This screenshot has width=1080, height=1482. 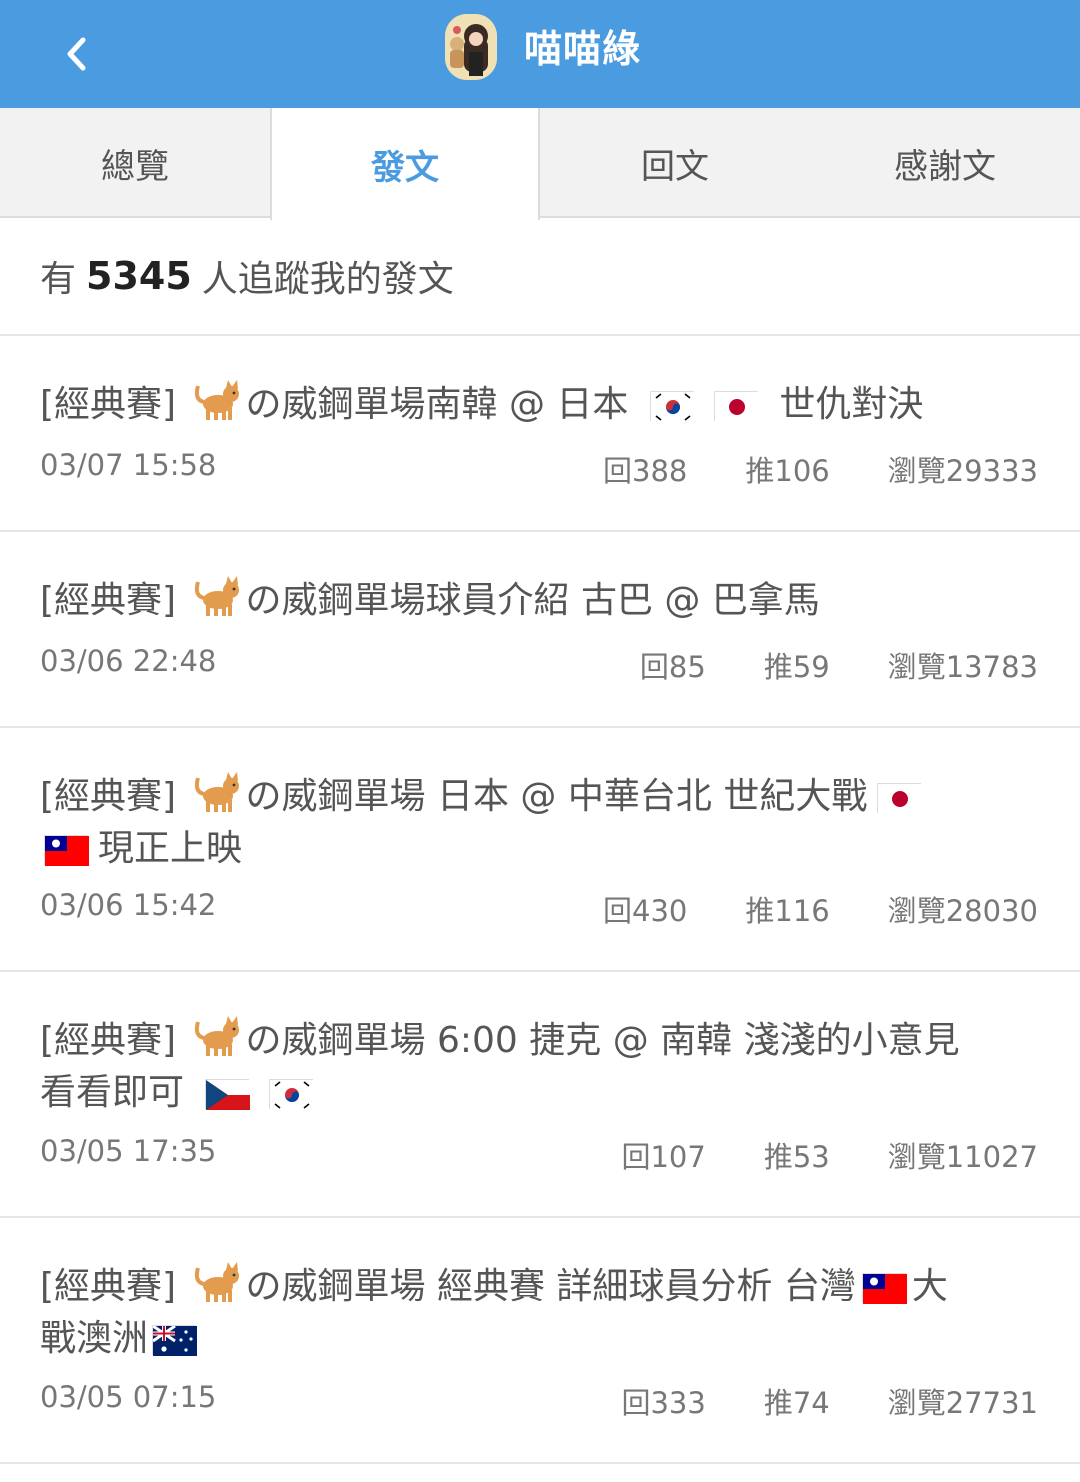 What do you see at coordinates (112, 1092) in the screenshot?
I see `post-title-line2: 看看即可` at bounding box center [112, 1092].